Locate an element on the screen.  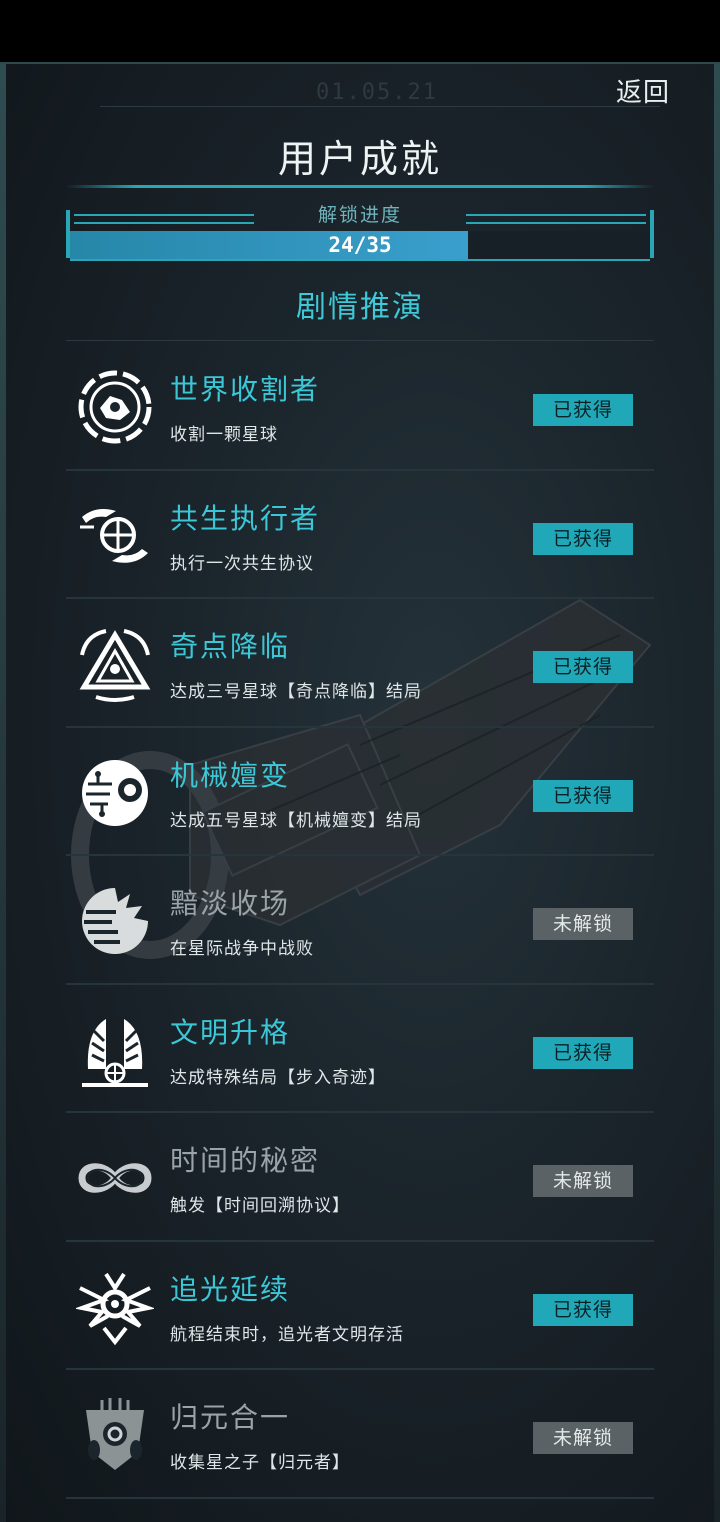
achievement-row: 文明升格达成特殊结局【步入奇迹】 已获得 is located at coordinates (360, 1049).